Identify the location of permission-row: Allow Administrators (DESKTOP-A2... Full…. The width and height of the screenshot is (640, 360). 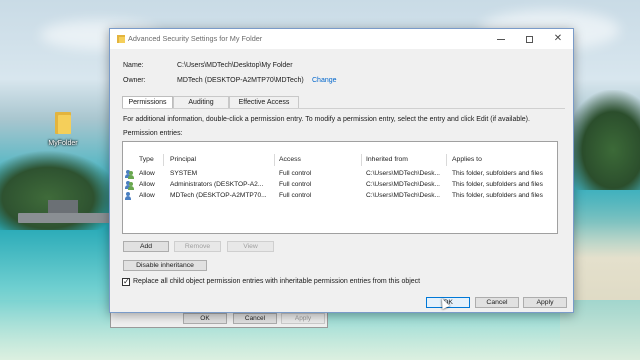
(340, 186).